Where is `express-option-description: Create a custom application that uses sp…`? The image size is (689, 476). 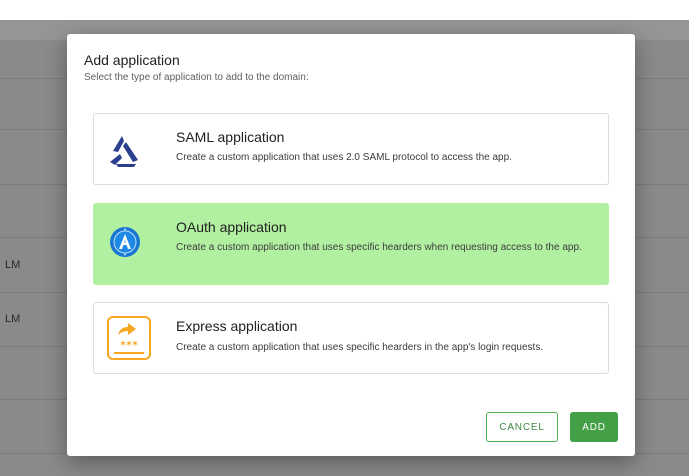
express-option-description: Create a custom application that uses sp… is located at coordinates (360, 347).